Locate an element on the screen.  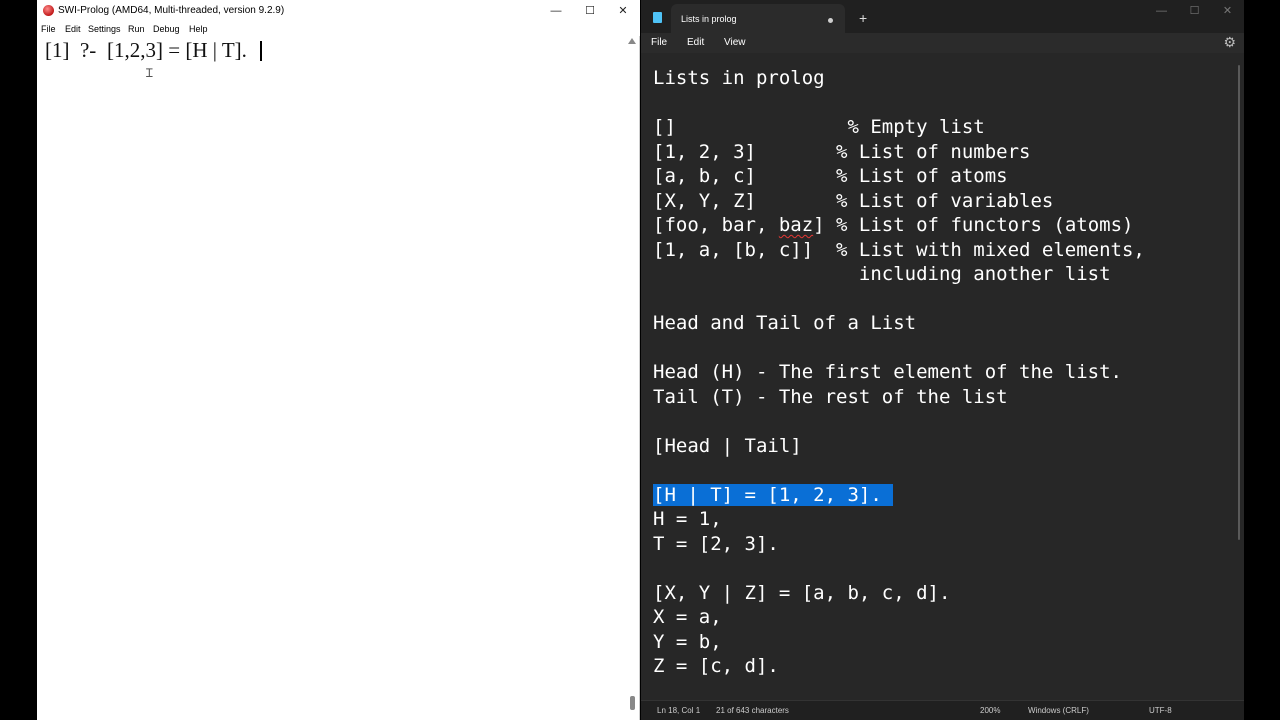
swi-menu-run: Run is located at coordinates (136, 29).